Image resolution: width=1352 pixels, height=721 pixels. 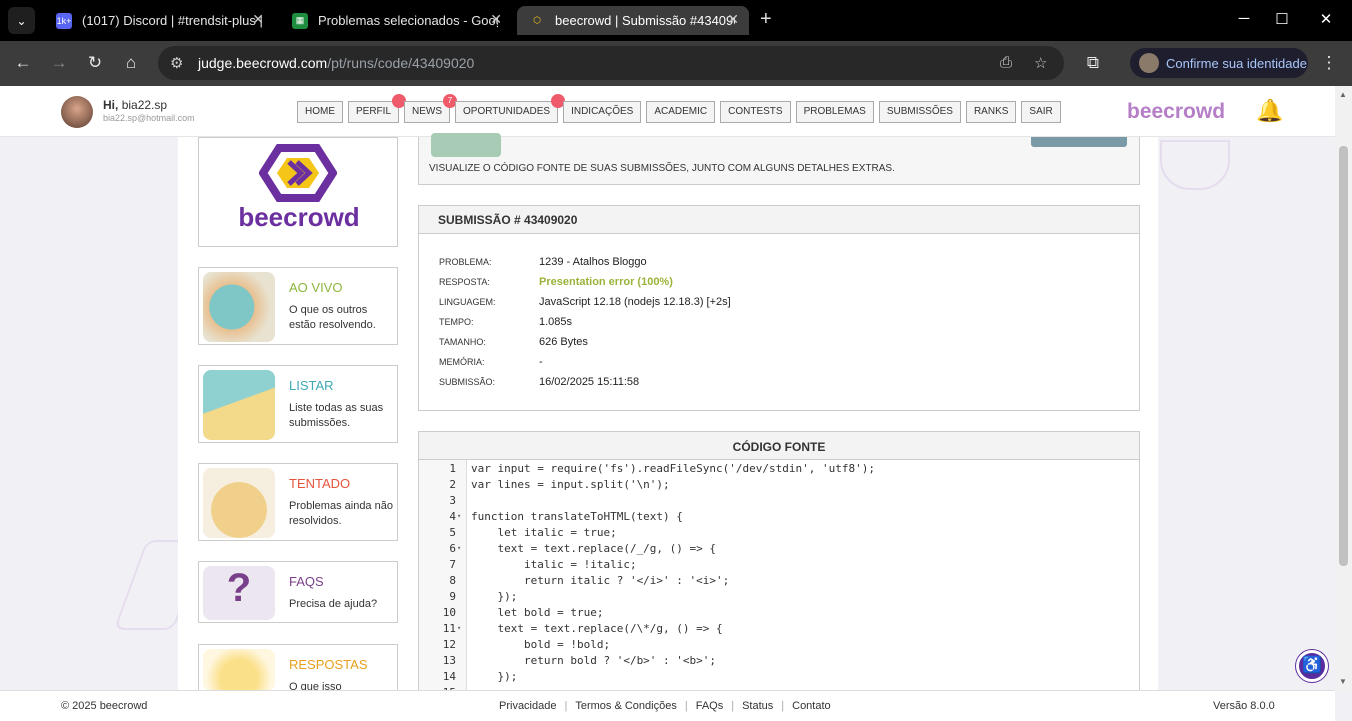 I want to click on footer-link: Status, so click(x=757, y=706).